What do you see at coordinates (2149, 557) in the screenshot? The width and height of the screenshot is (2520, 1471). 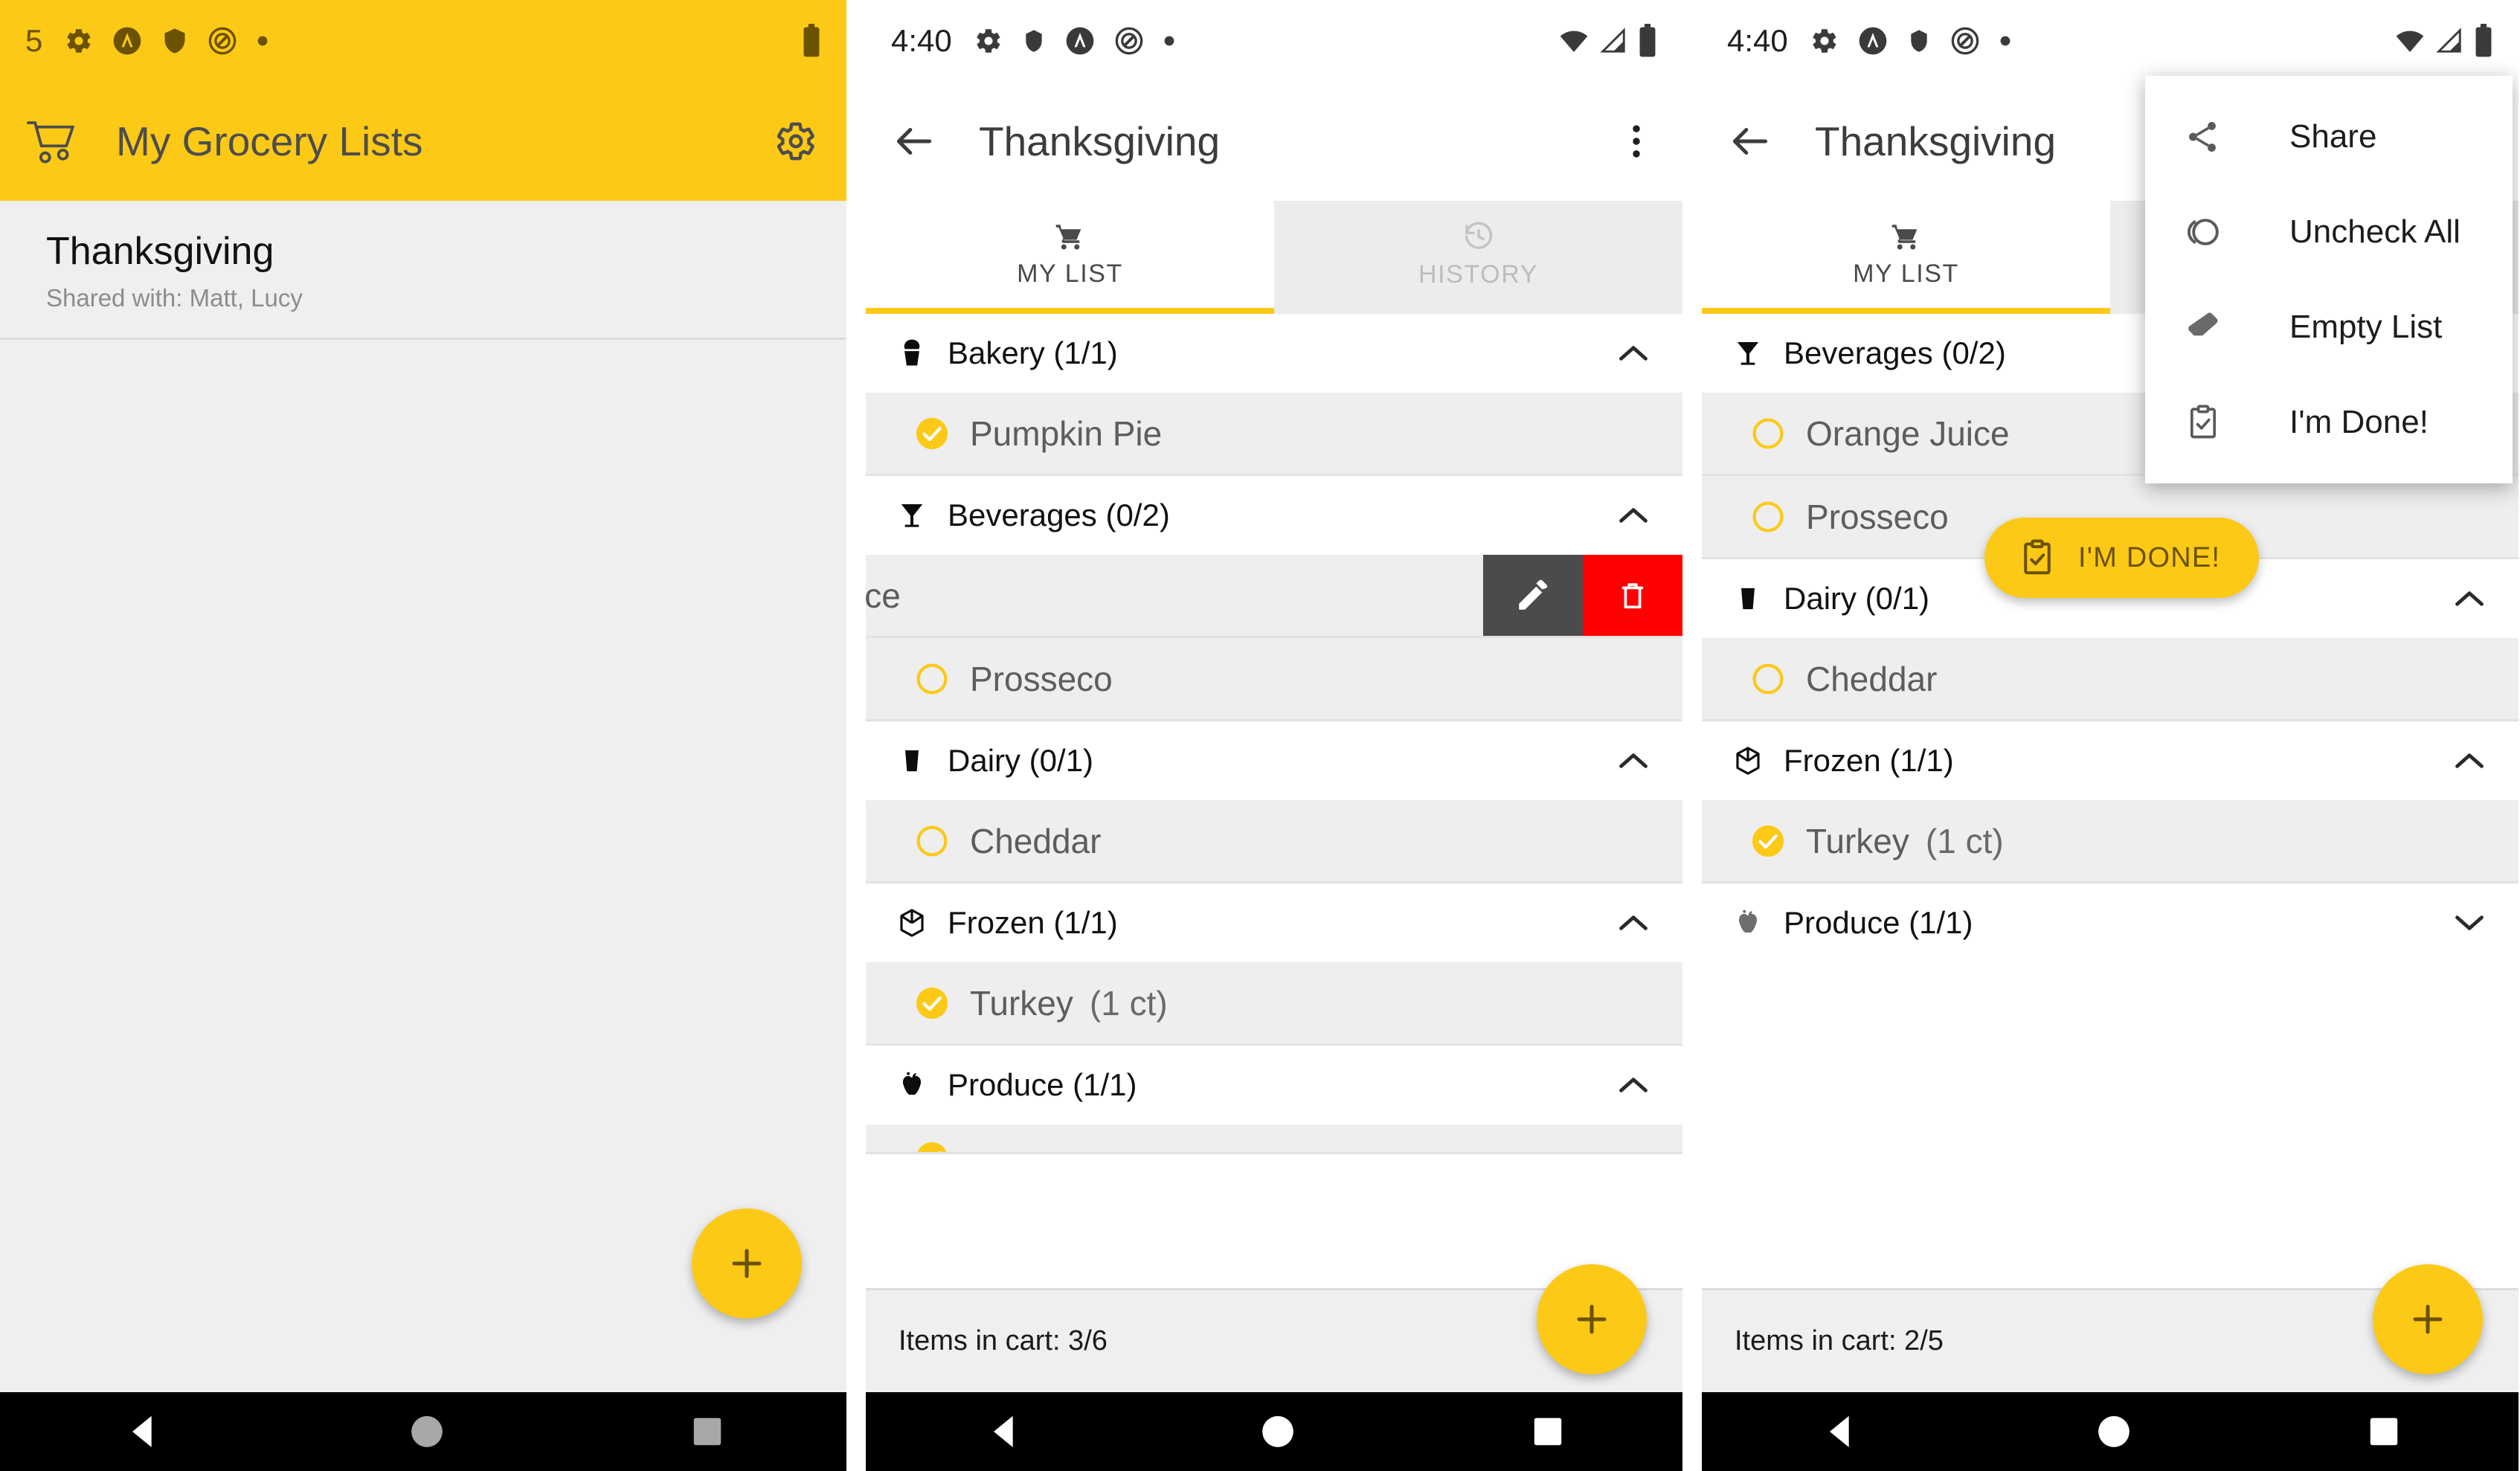 I see `im-done-label: I'M DONE!` at bounding box center [2149, 557].